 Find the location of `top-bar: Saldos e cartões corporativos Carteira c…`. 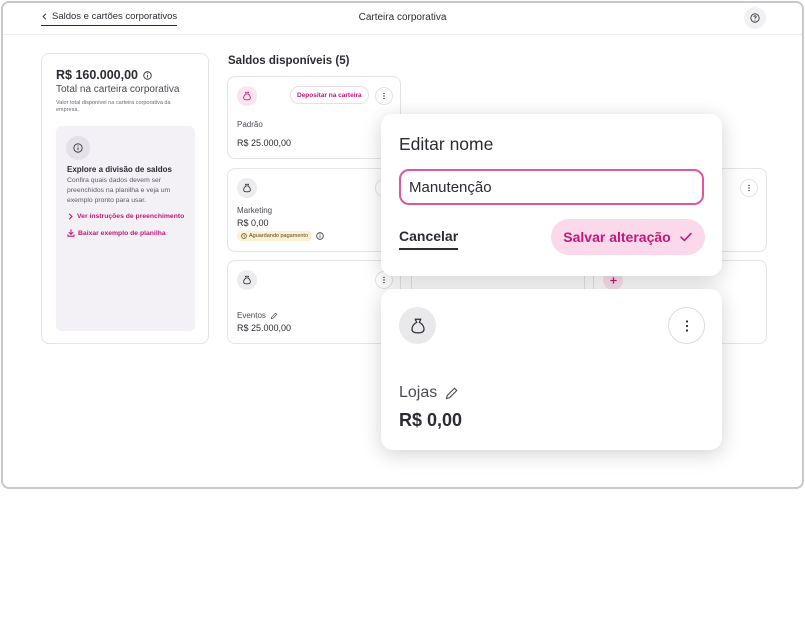

top-bar: Saldos e cartões corporativos Carteira c… is located at coordinates (402, 19).